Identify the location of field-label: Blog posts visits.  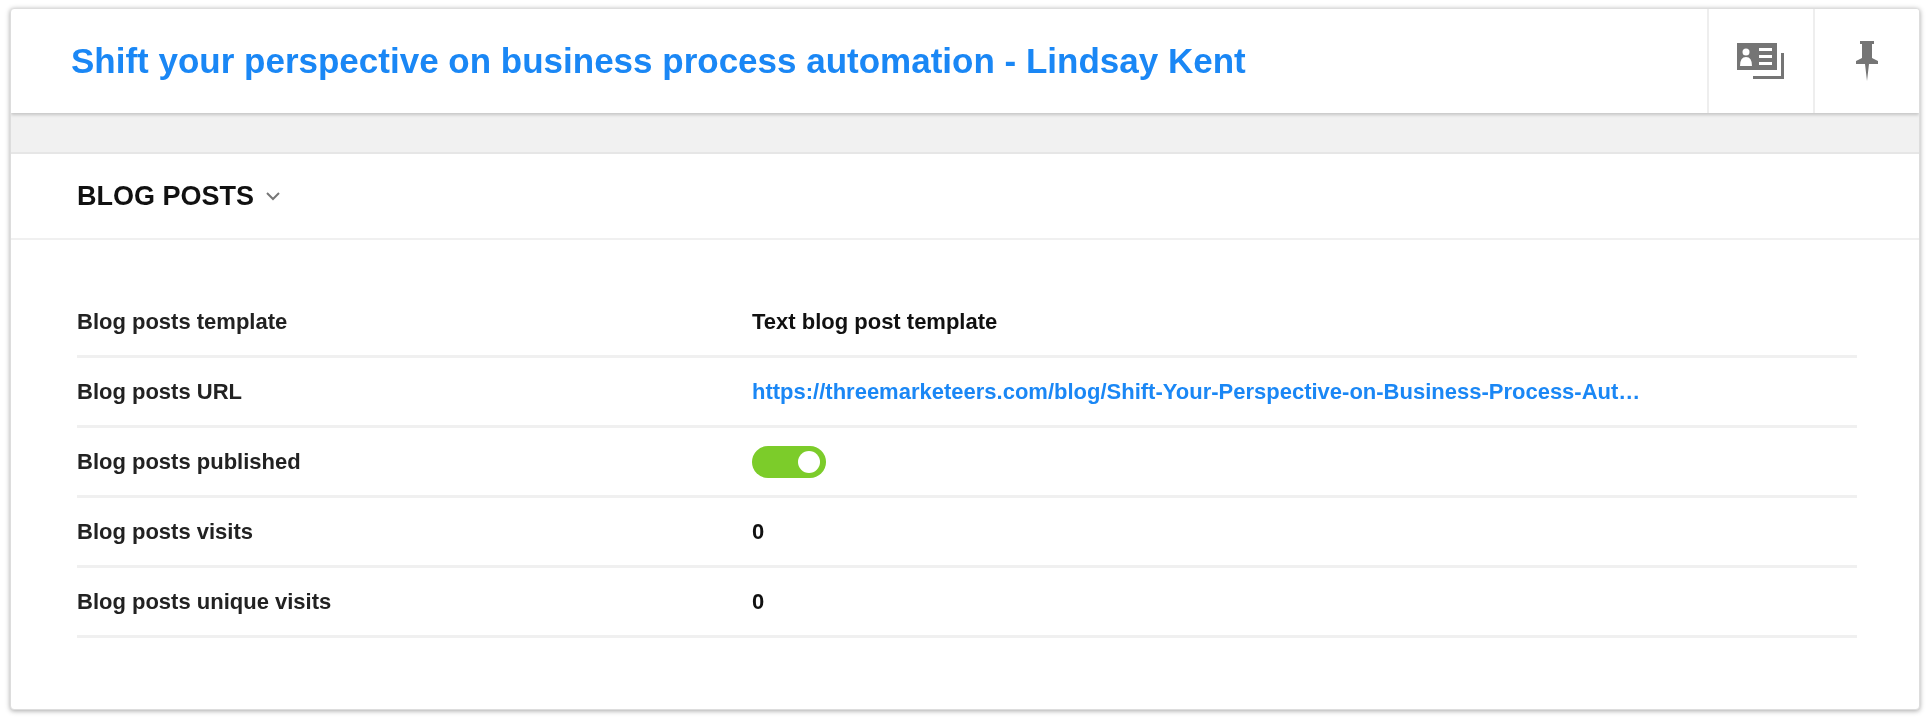
(166, 531).